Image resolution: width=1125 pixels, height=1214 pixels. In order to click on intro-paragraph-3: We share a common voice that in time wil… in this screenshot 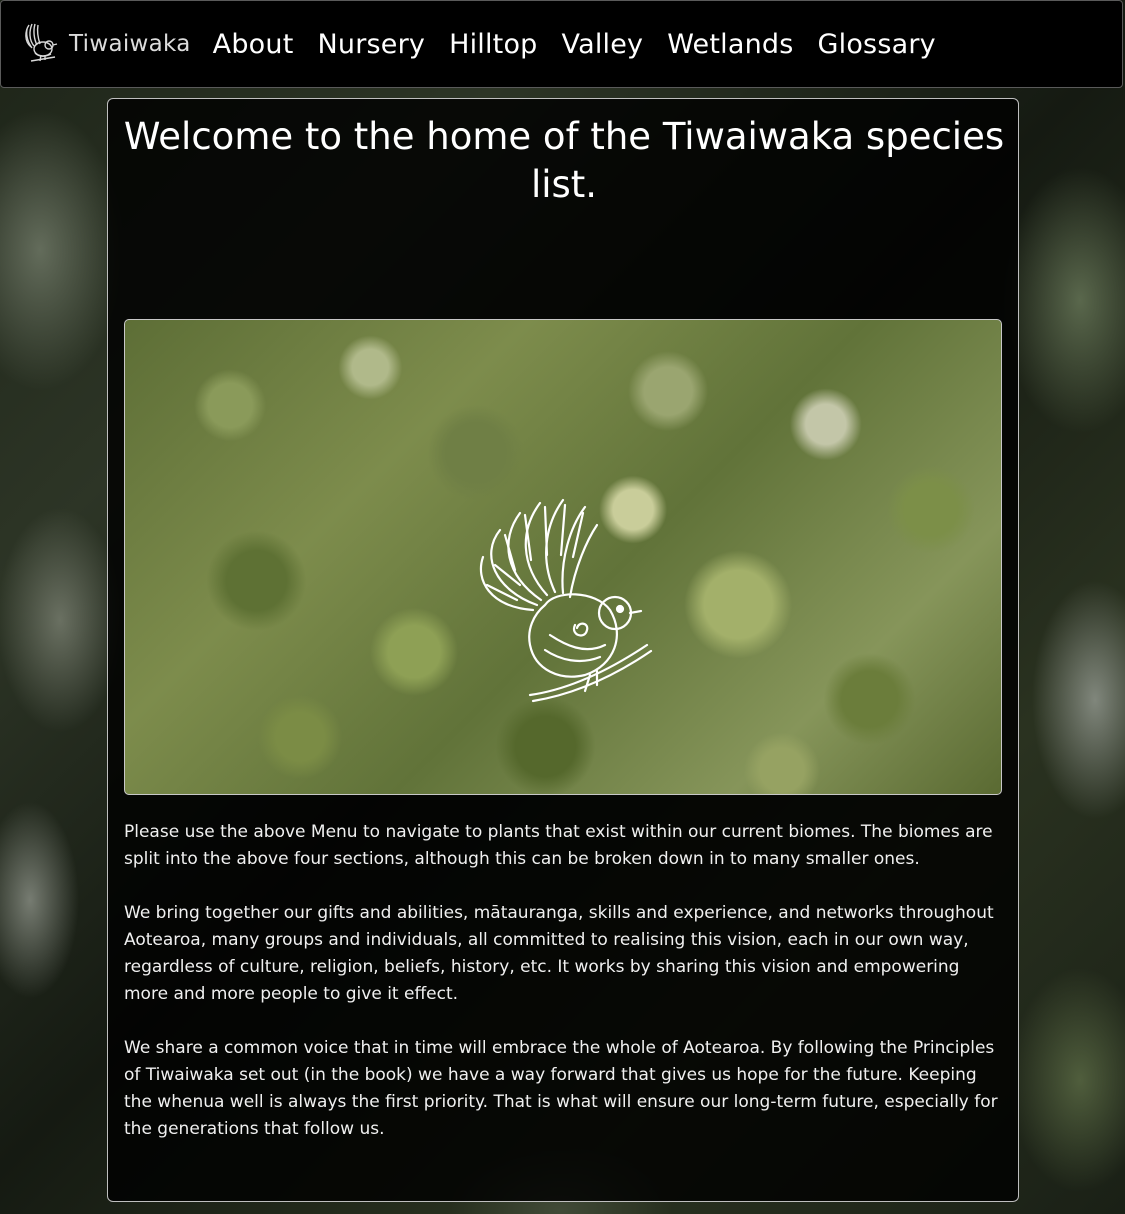, I will do `click(561, 1088)`.